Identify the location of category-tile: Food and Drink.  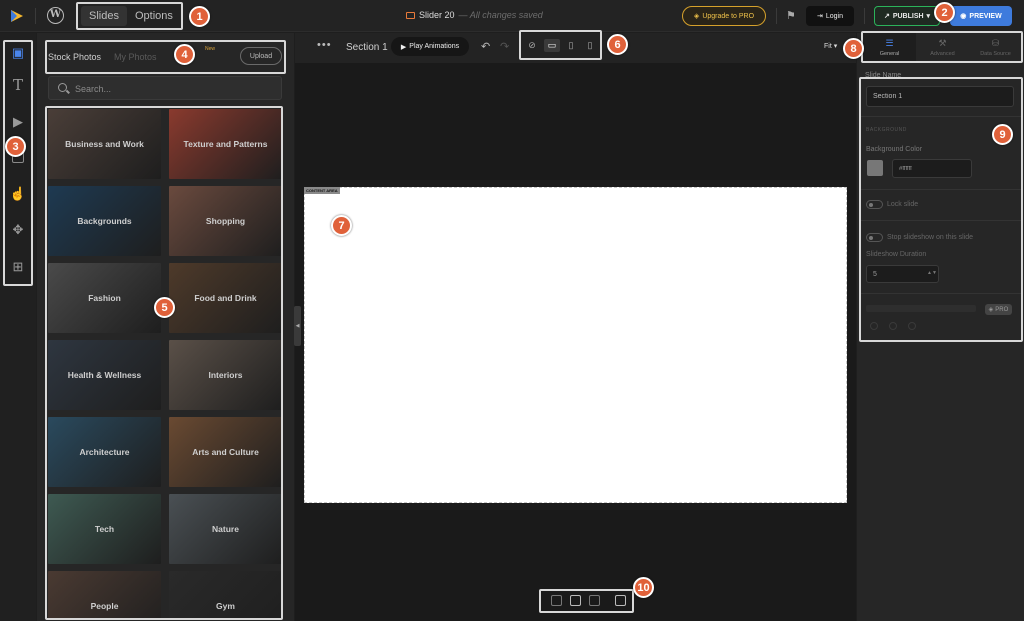
(225, 298).